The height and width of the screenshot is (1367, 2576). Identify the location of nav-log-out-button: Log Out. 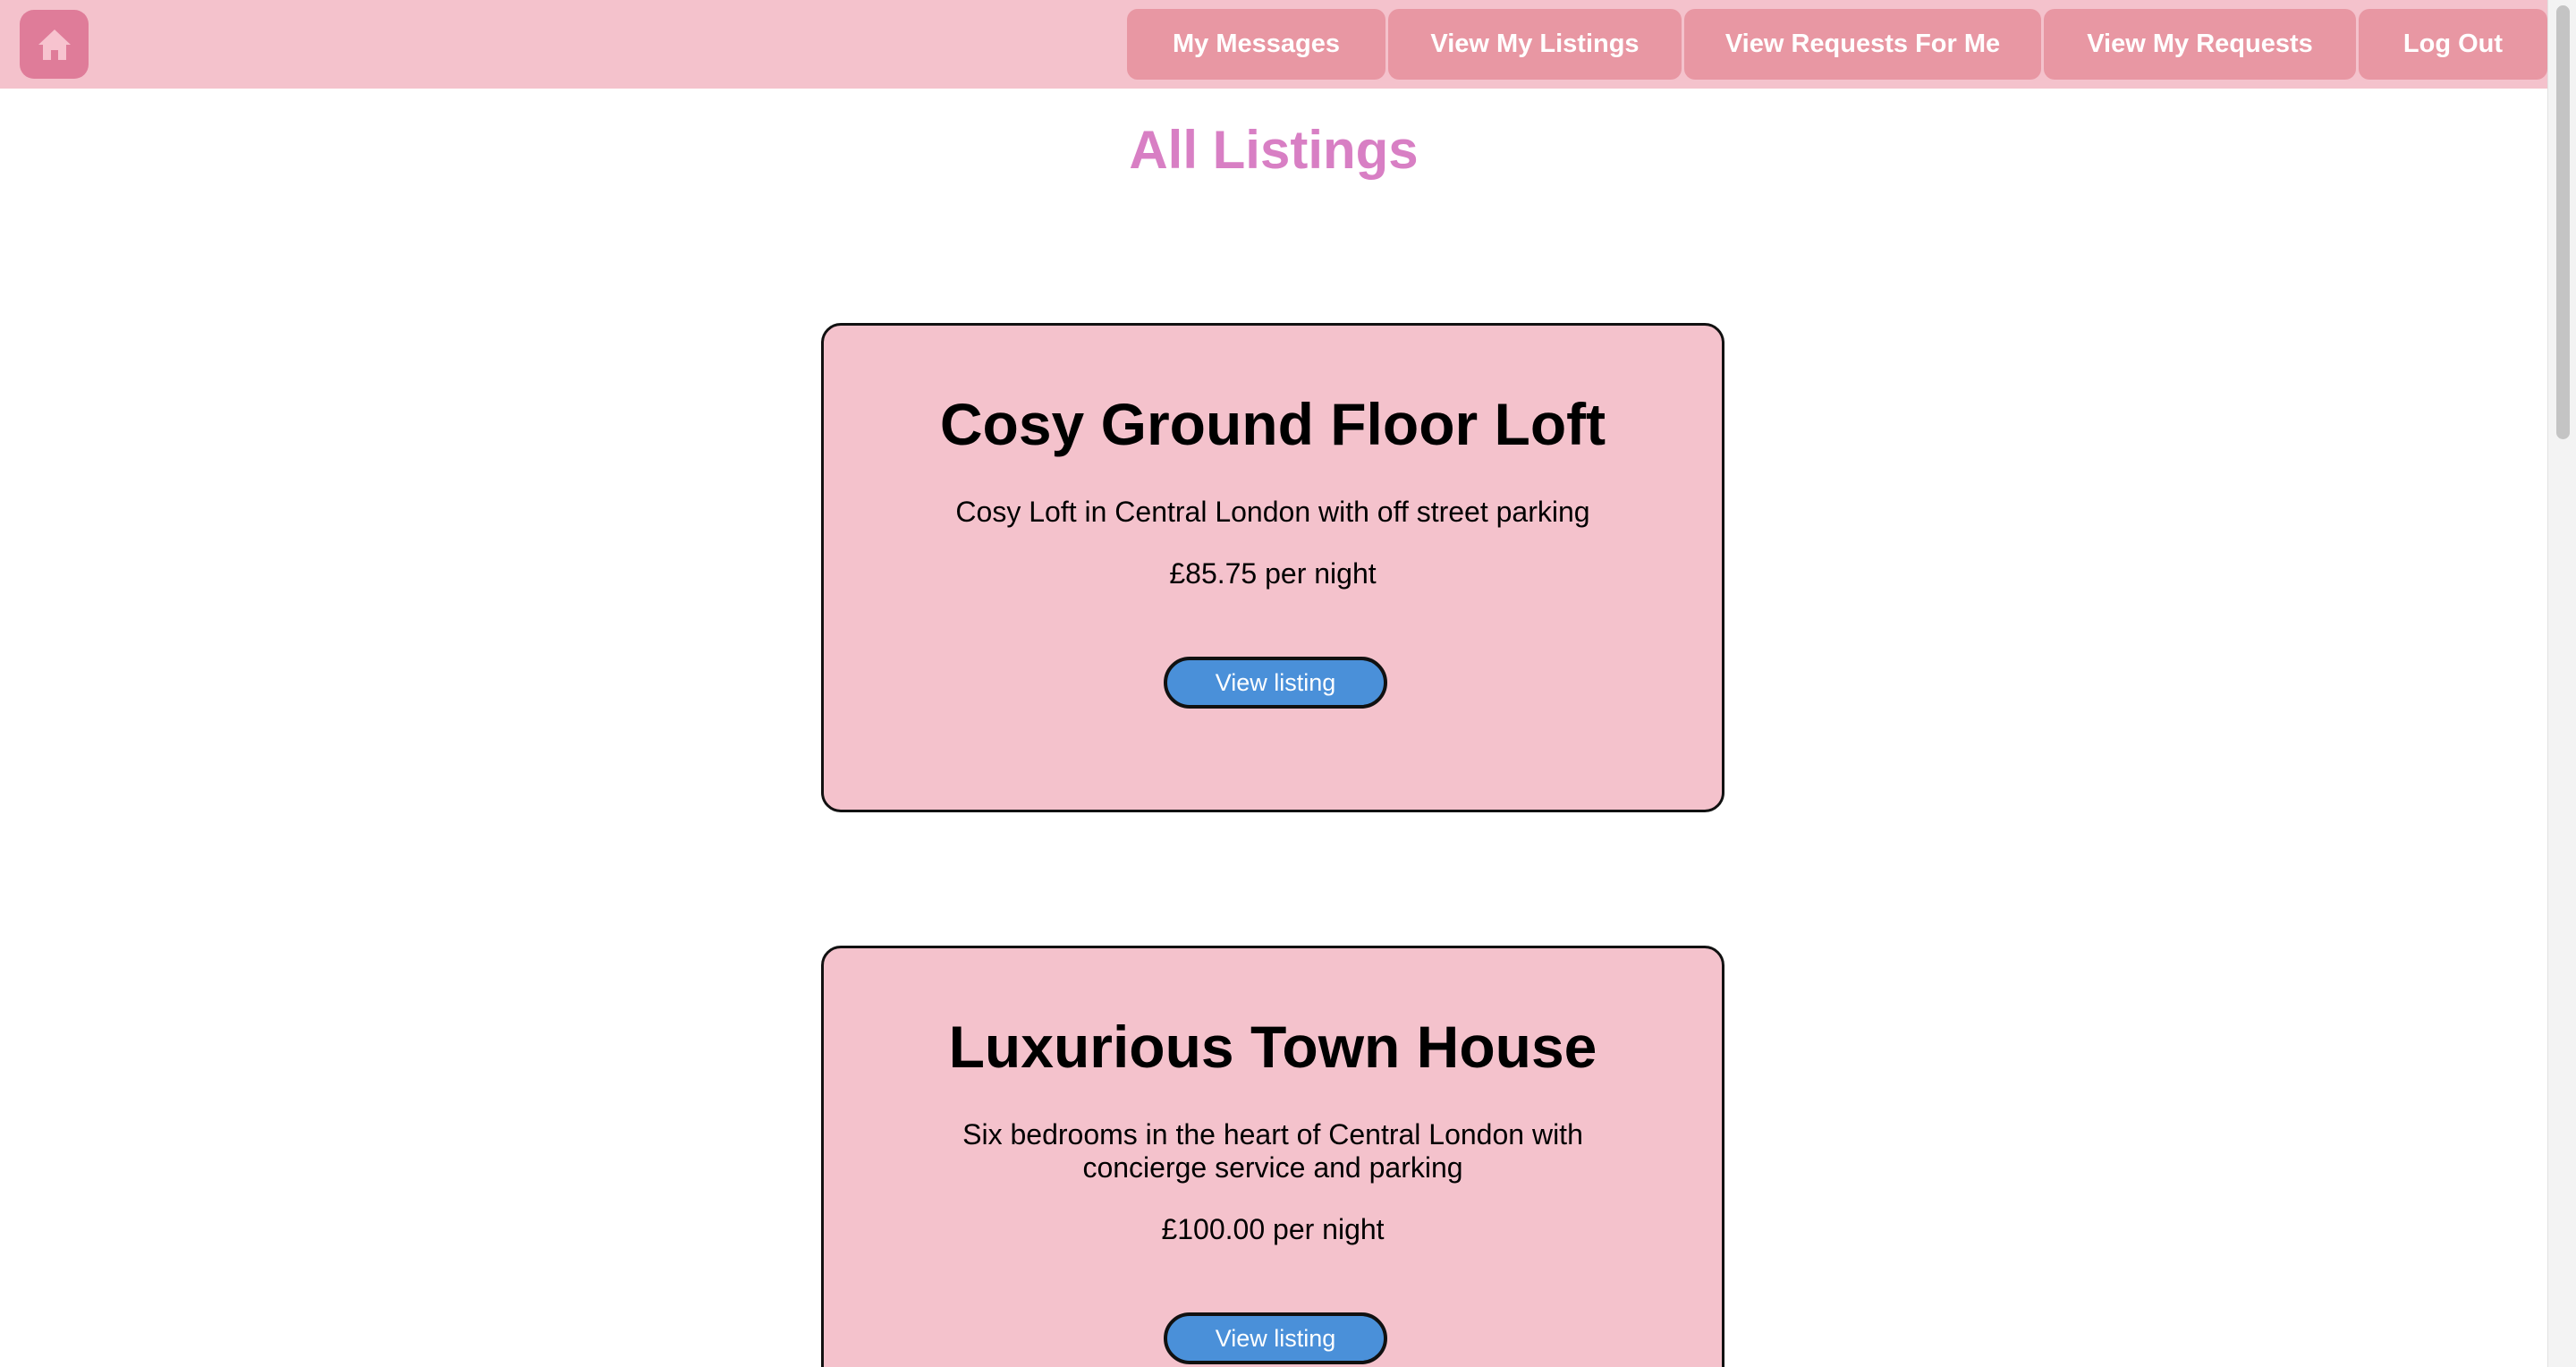
(2453, 44).